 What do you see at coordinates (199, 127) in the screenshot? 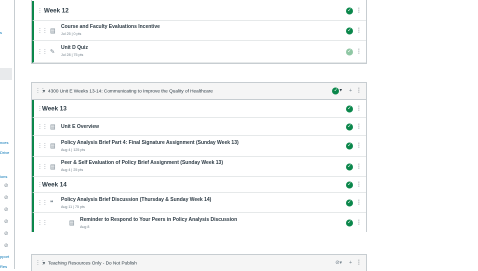
I see `module-item-row: ⋮⋮ ▤ Unit E Overview ✓ ⋮` at bounding box center [199, 127].